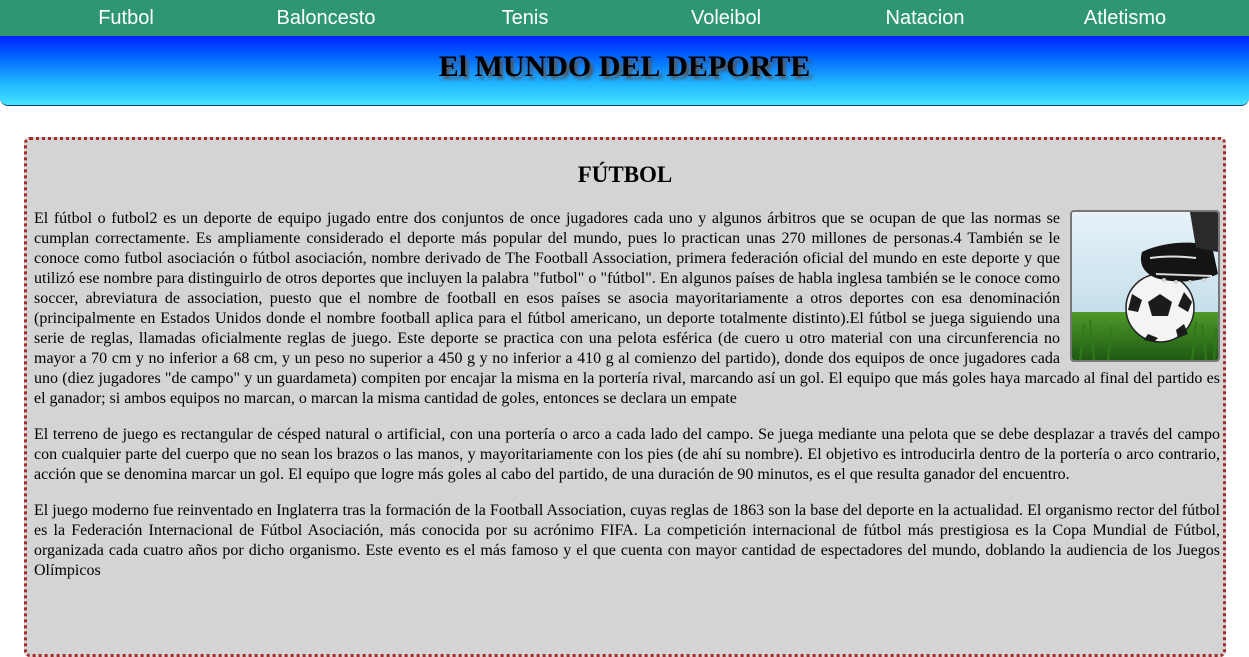 The height and width of the screenshot is (657, 1249). I want to click on nav-link-baloncesto: Baloncesto, so click(326, 18).